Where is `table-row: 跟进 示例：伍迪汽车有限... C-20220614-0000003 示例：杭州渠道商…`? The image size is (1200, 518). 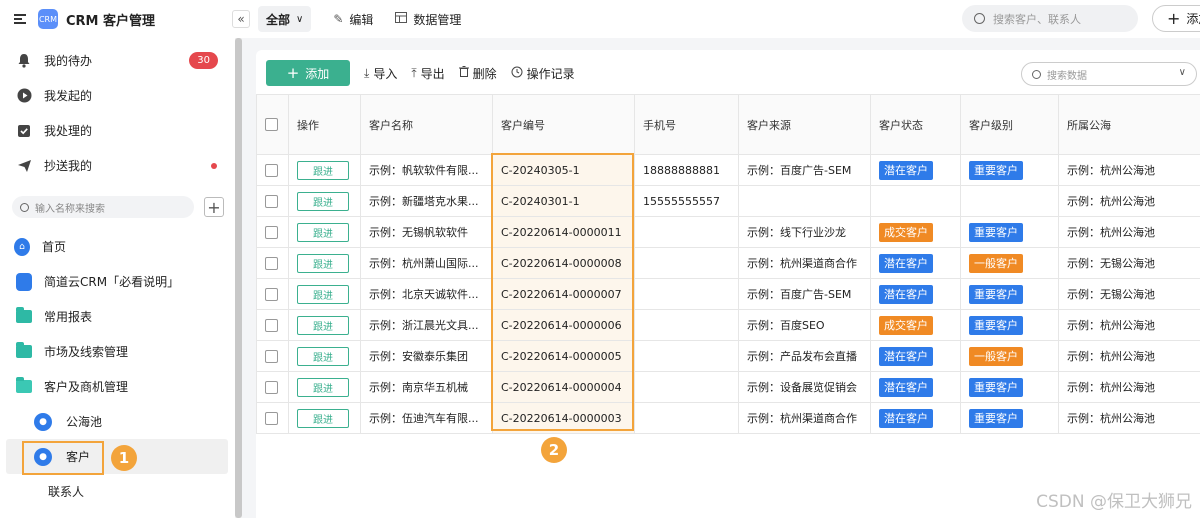
table-row: 跟进 示例：伍迪汽车有限... C-20220614-0000003 示例：杭州渠道商… is located at coordinates (728, 418).